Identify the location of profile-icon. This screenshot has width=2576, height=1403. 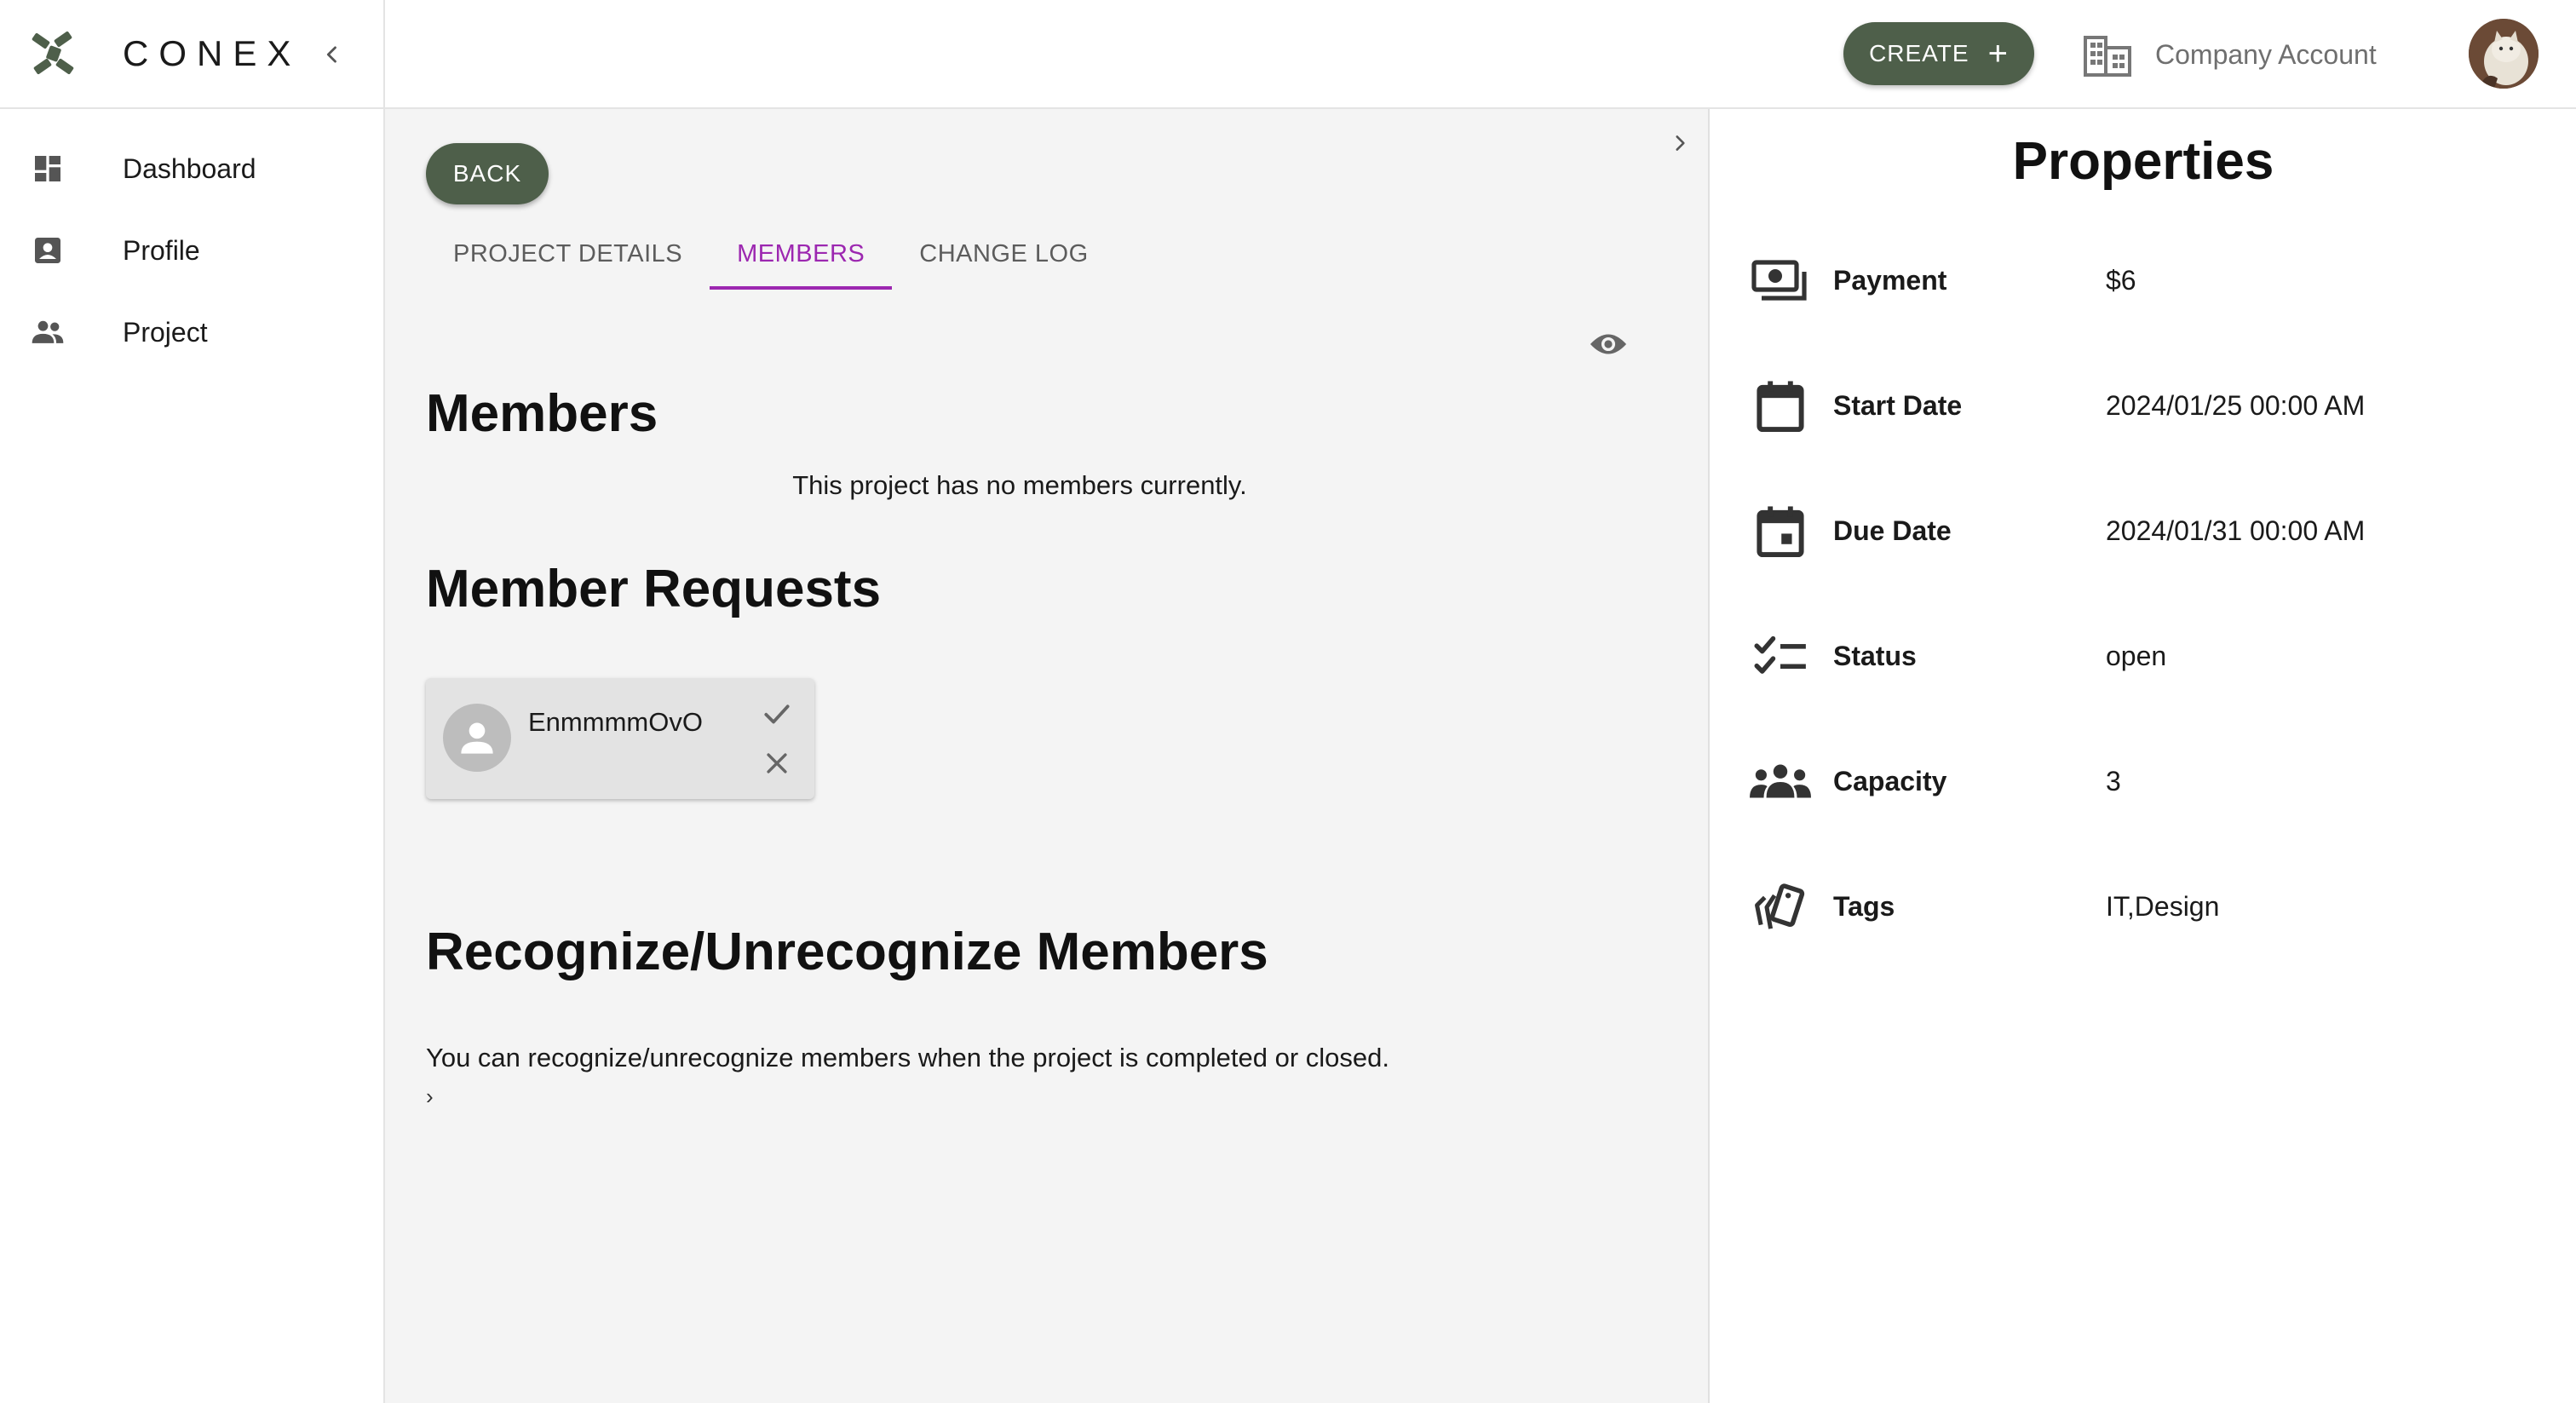
(48, 251).